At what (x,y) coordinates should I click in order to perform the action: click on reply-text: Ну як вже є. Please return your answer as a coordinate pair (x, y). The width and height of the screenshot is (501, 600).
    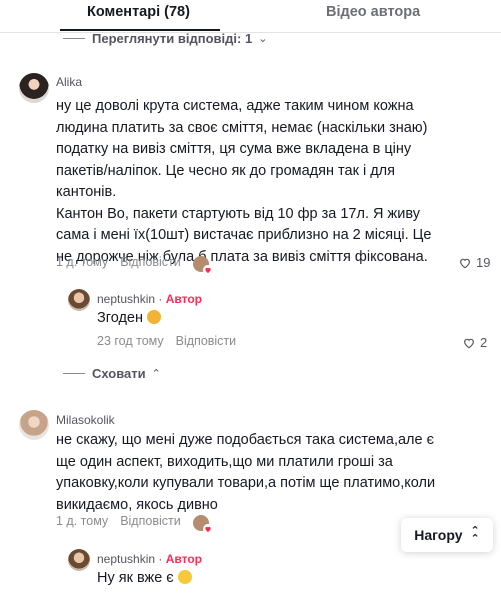
    Looking at the image, I should click on (144, 579).